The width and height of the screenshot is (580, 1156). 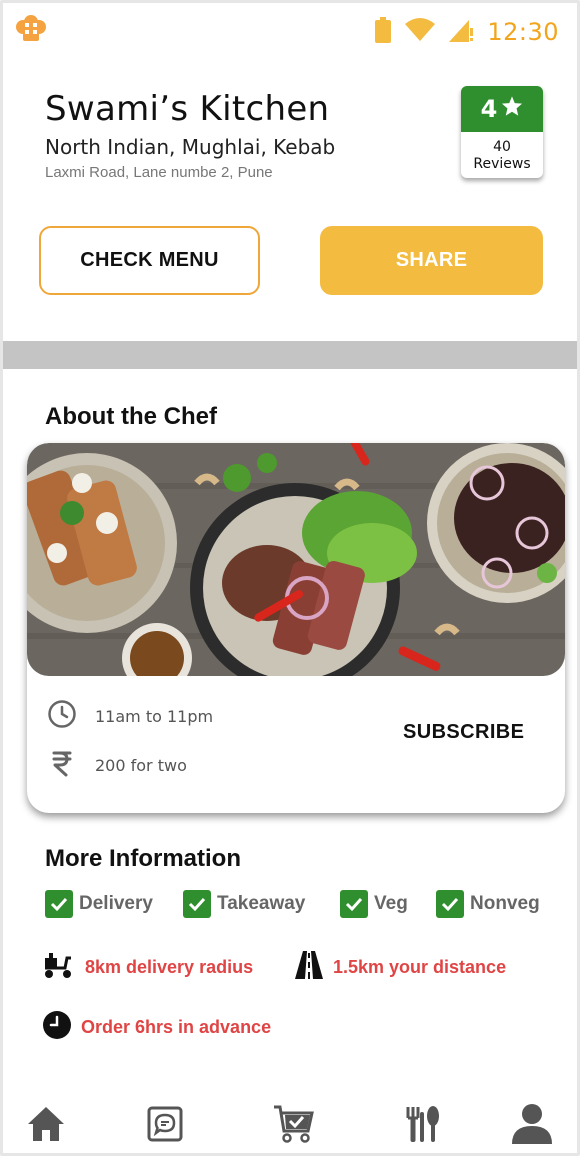 I want to click on distance-text: 1.5km your distance, so click(x=420, y=967).